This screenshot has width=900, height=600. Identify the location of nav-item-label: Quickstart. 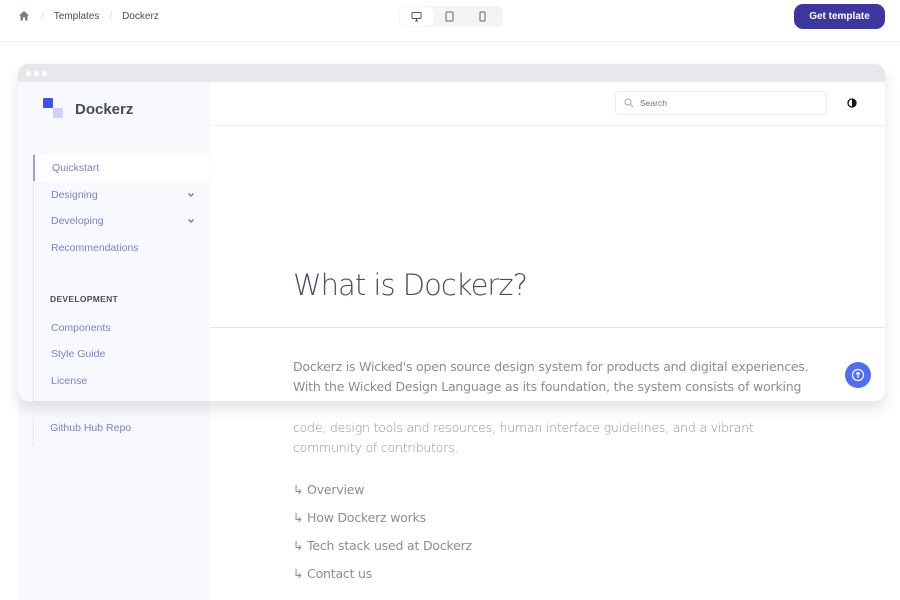
(76, 168).